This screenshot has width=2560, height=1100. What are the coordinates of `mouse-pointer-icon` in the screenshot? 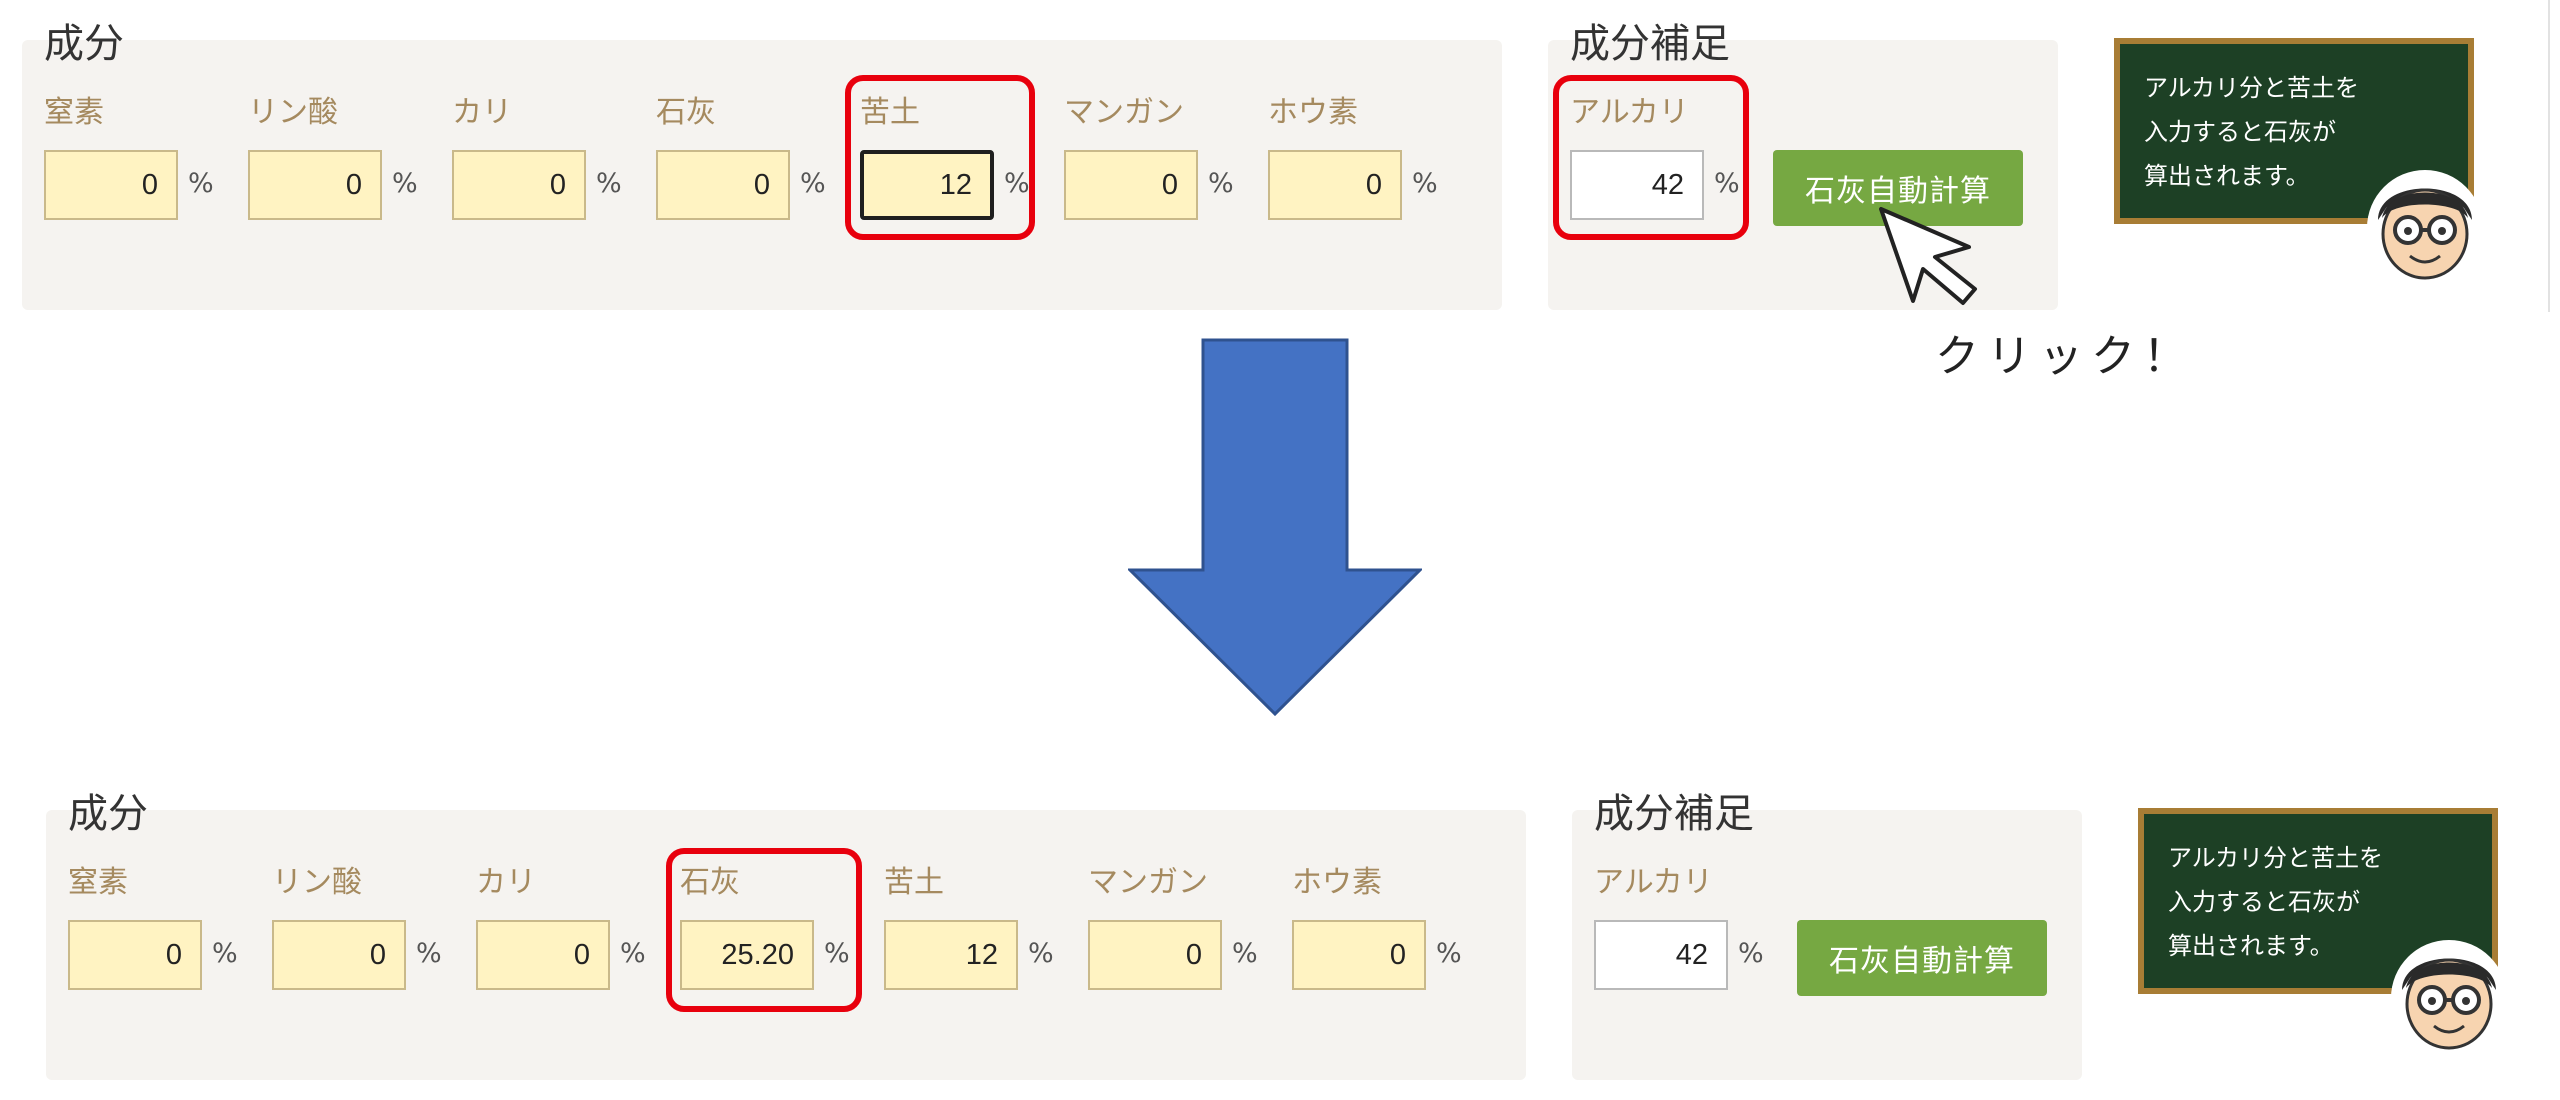 It's located at (1928, 256).